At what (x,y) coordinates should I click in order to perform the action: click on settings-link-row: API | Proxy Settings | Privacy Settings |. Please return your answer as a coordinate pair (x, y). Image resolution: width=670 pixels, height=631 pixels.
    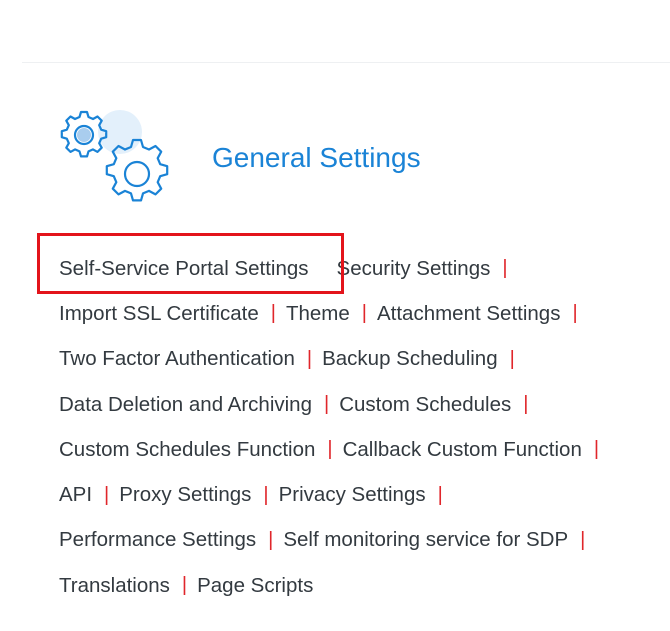
    Looking at the image, I should click on (359, 494).